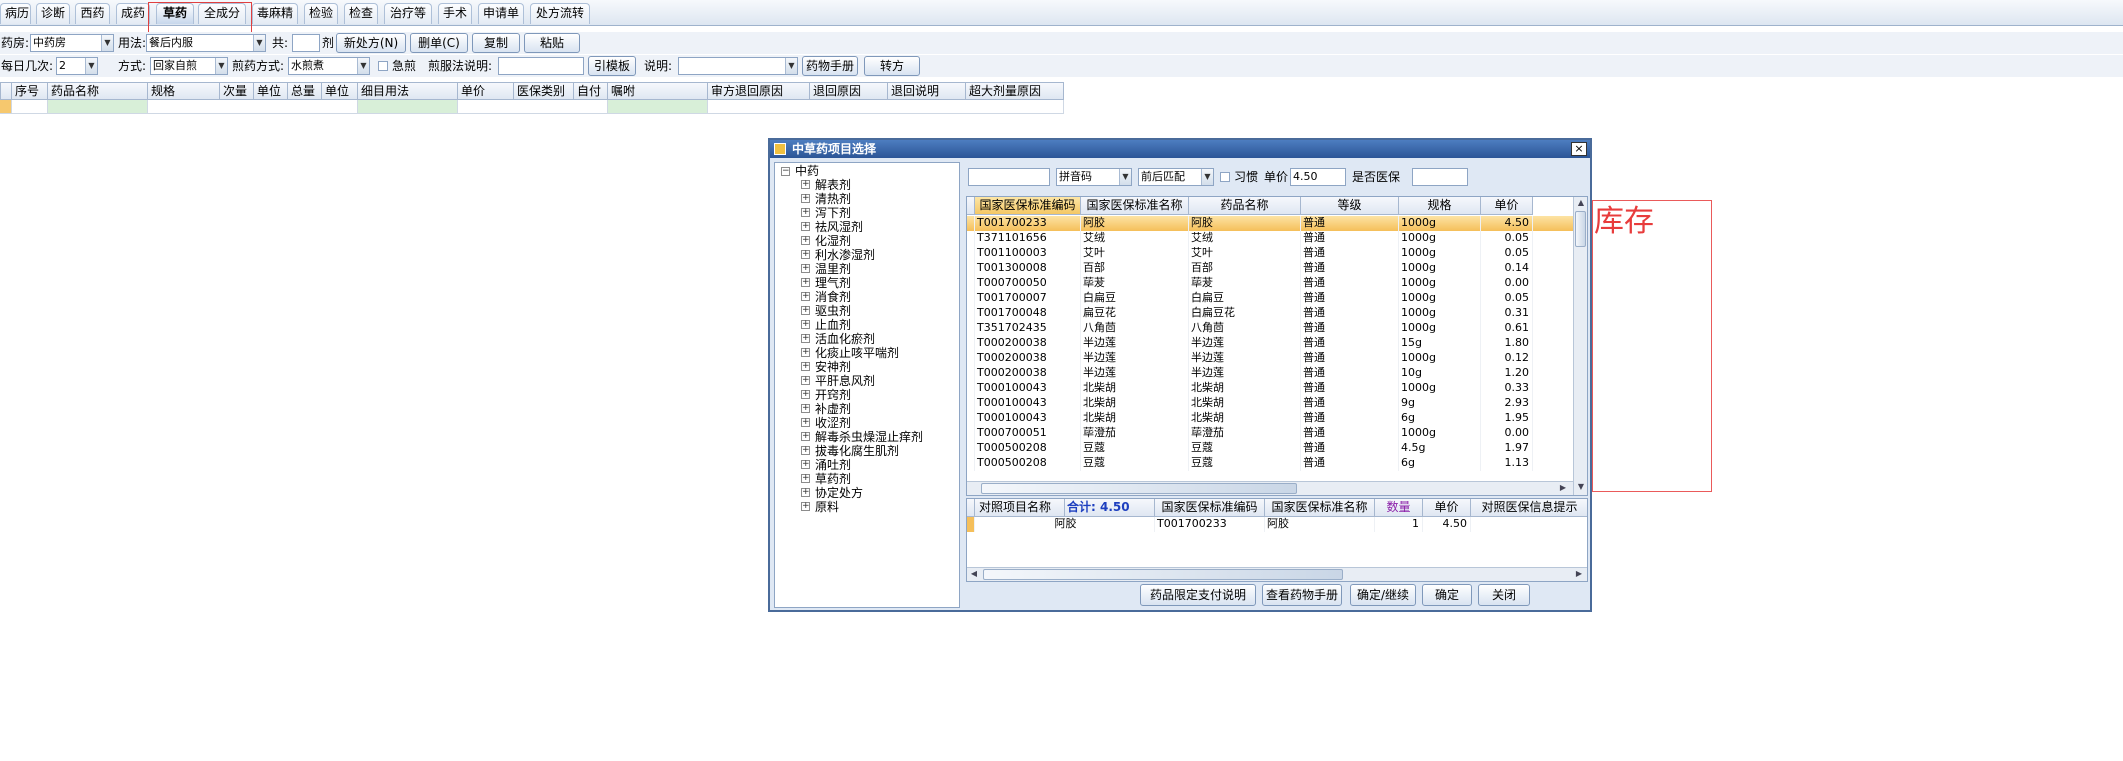 This screenshot has width=2123, height=761. Describe the element at coordinates (15, 13) in the screenshot. I see `tab-medical-record: 病历` at that location.